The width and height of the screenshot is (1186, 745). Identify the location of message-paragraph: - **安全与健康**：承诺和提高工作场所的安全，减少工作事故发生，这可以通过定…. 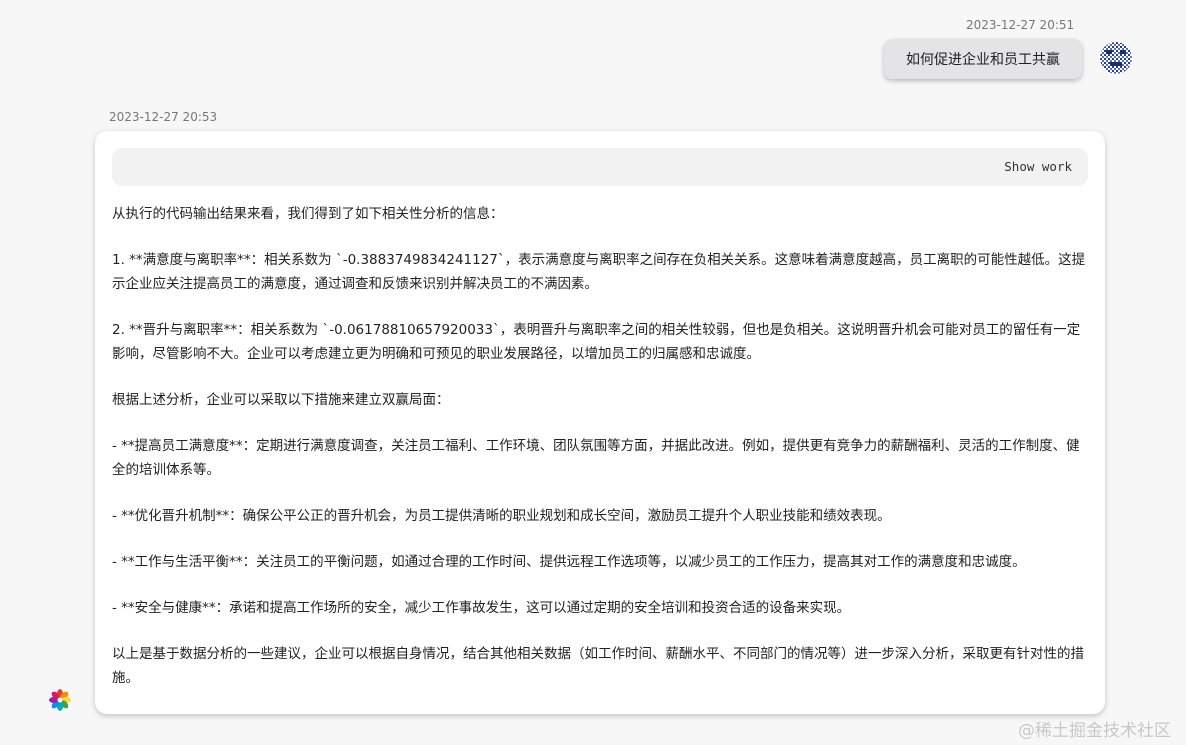
(481, 608).